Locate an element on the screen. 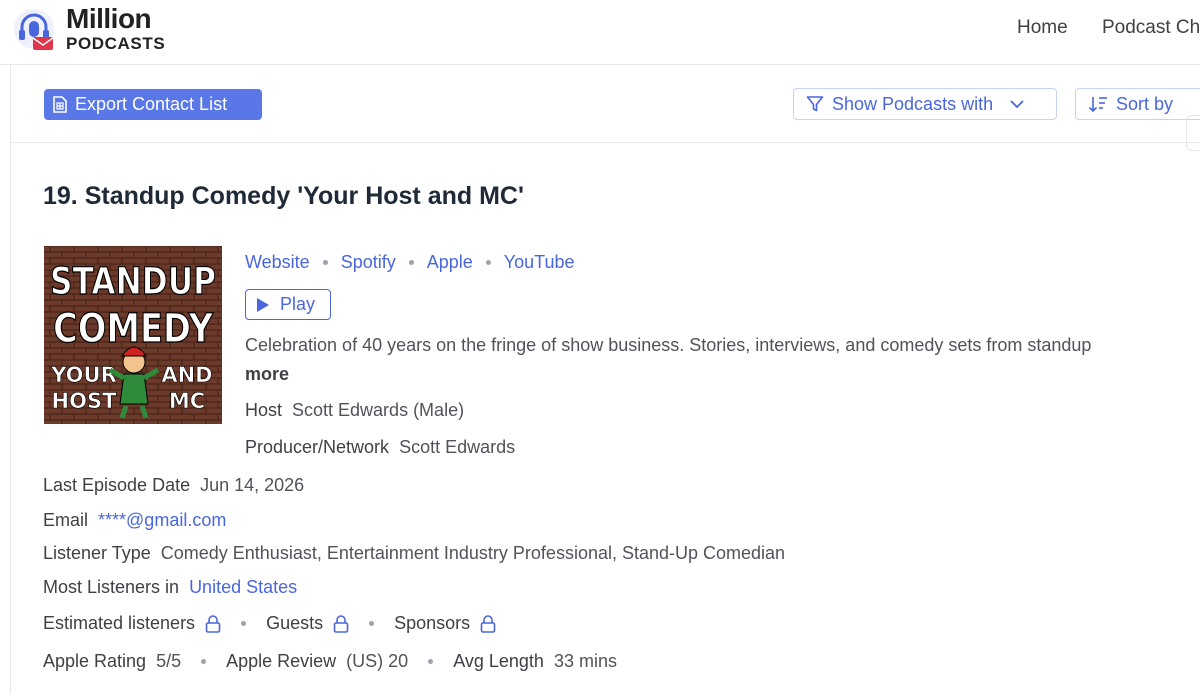 The height and width of the screenshot is (694, 1200). email-link: ****@gmail.com is located at coordinates (162, 520).